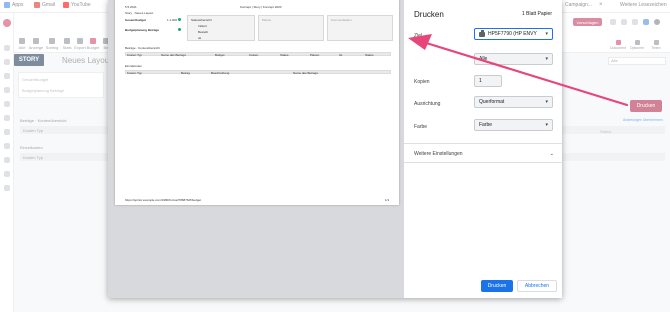  Describe the element at coordinates (139, 13) in the screenshot. I see `preview-layout: Story · Neues Layout` at that location.